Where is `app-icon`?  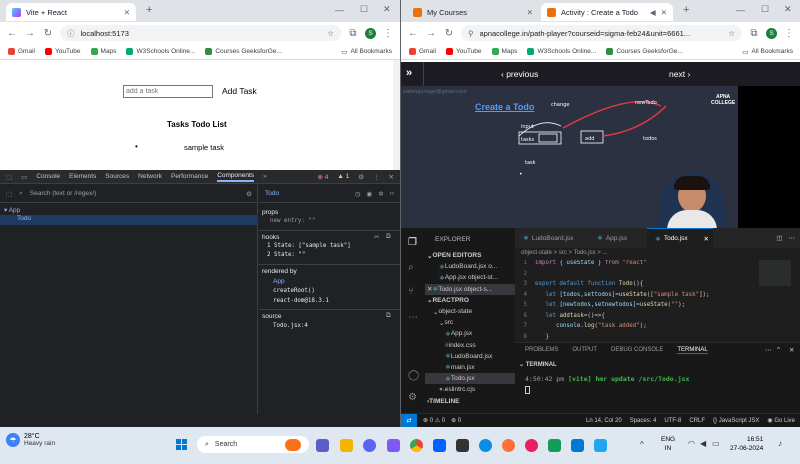
app-icon is located at coordinates (393, 445).